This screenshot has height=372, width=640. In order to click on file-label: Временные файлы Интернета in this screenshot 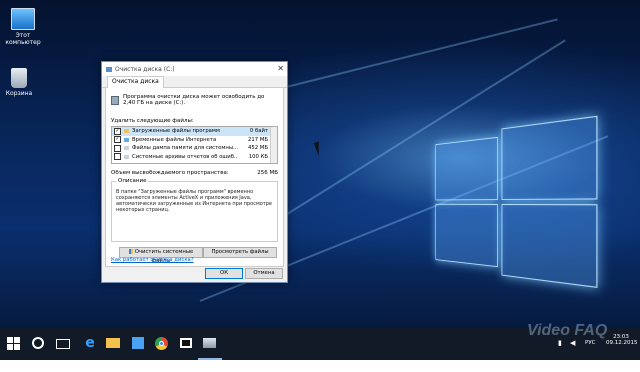, I will do `click(174, 139)`.